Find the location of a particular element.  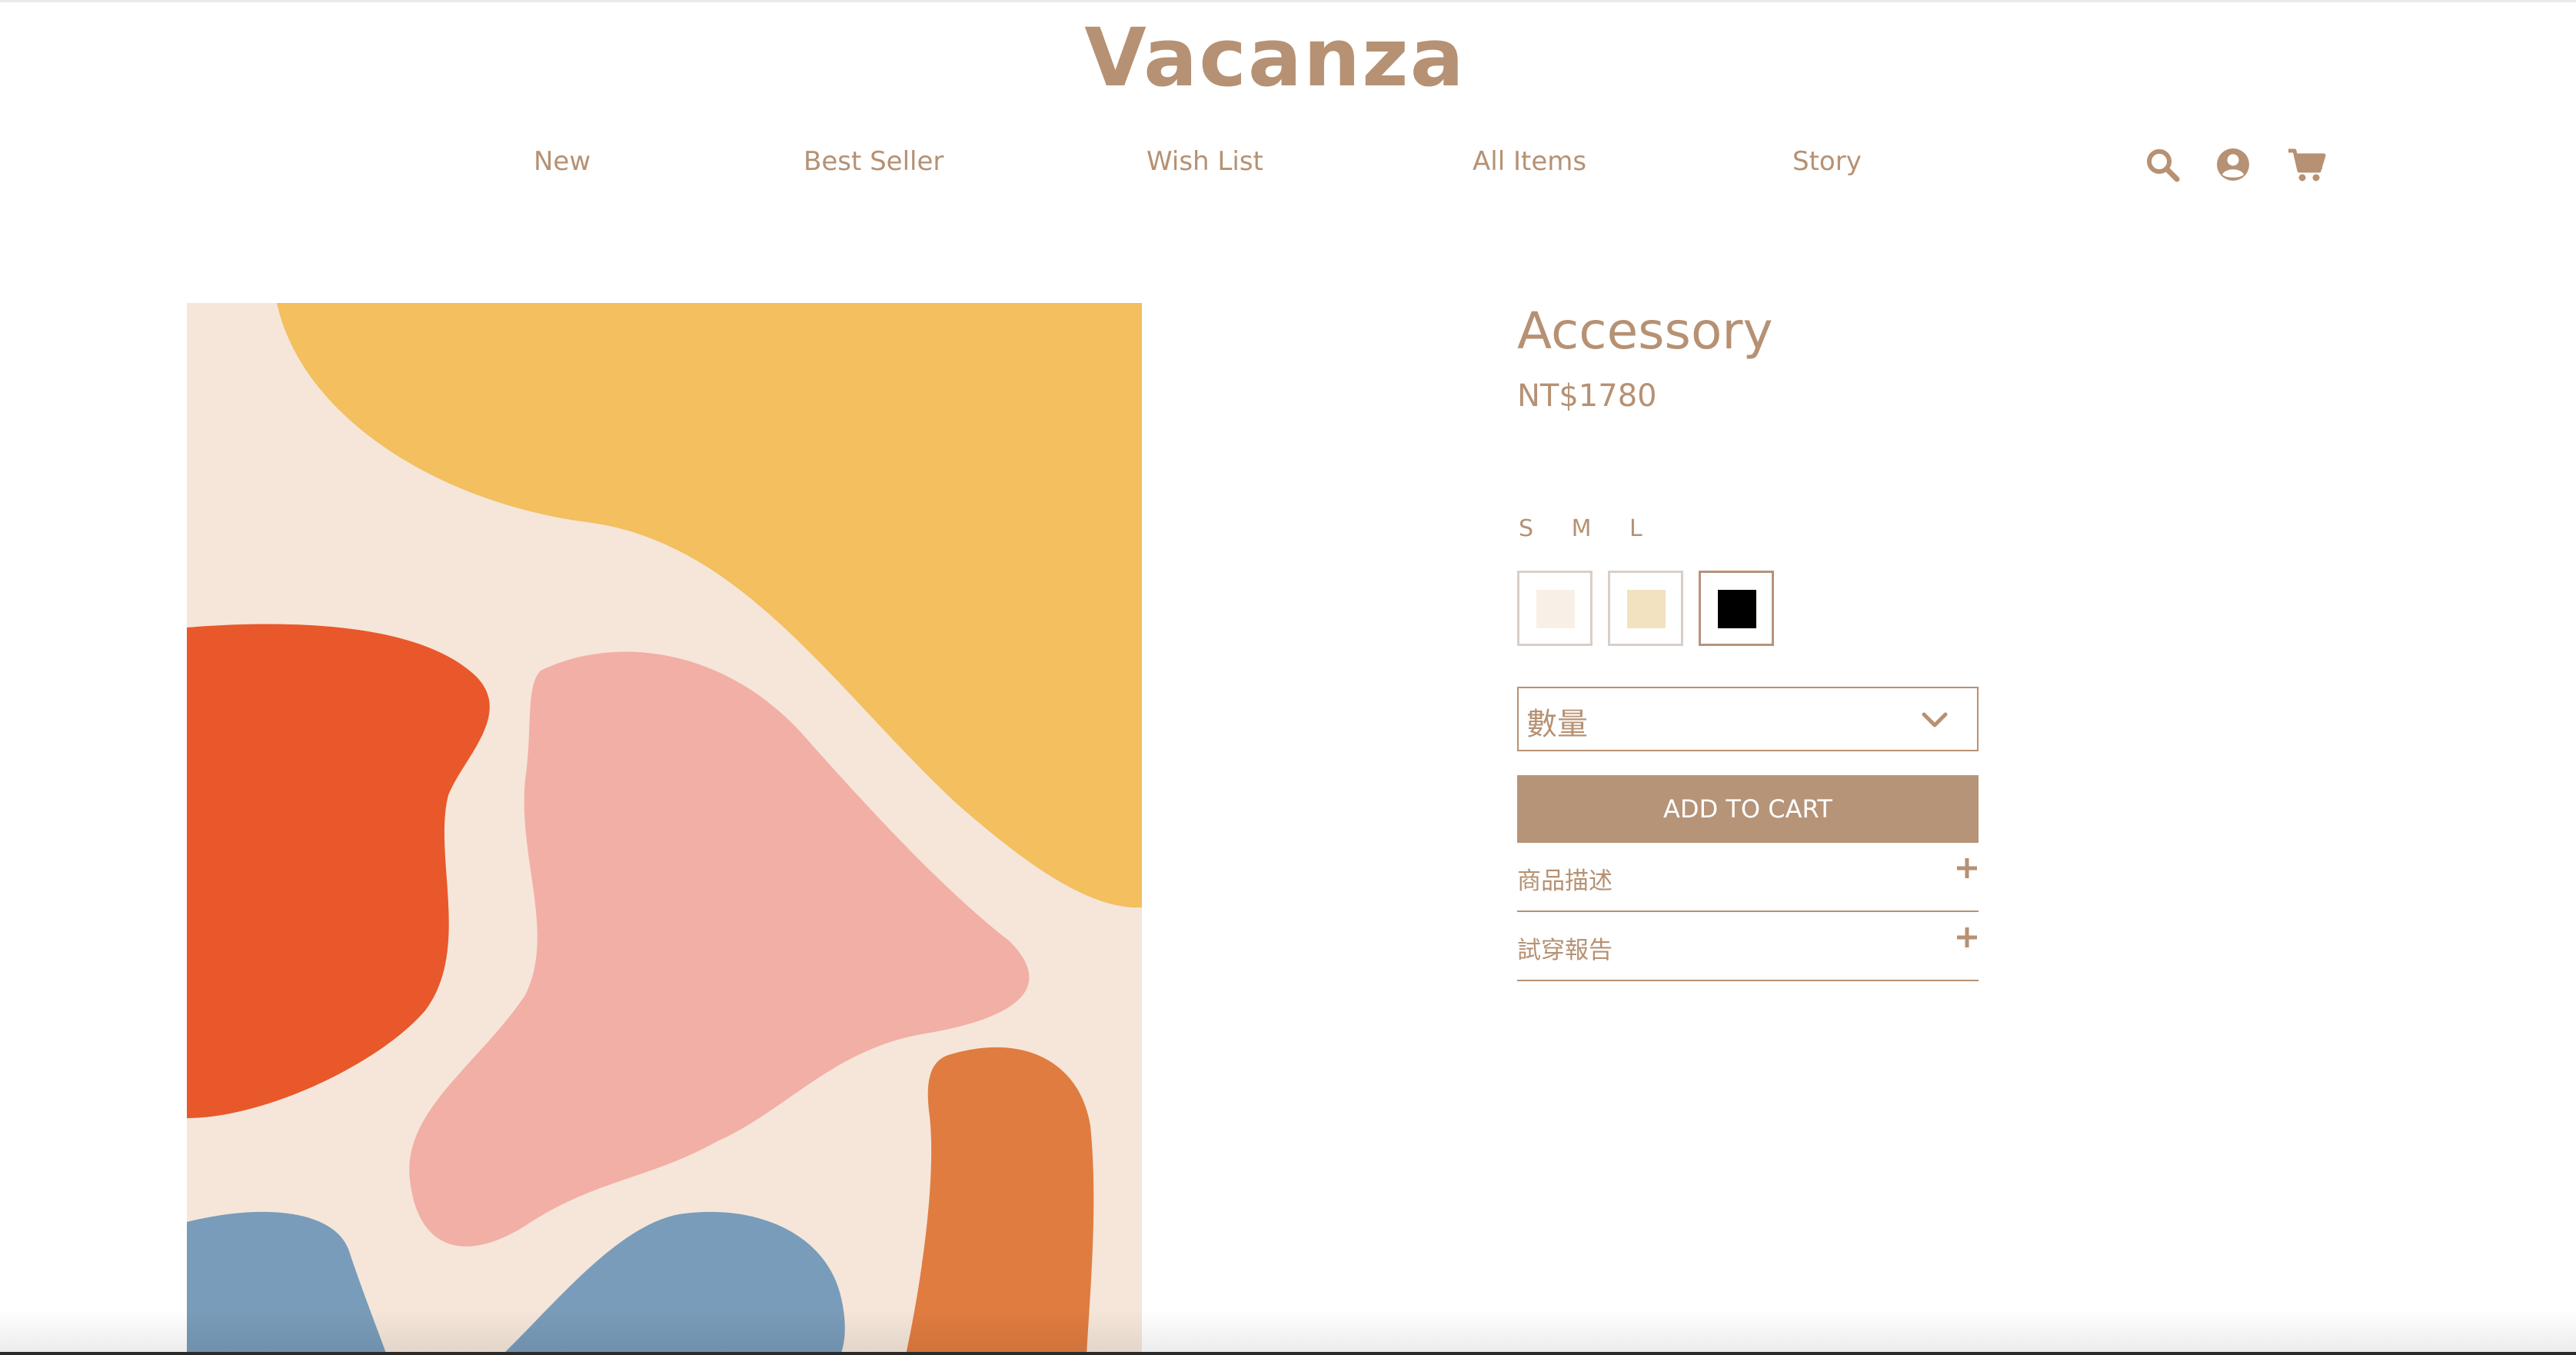

user-icon is located at coordinates (2234, 164).